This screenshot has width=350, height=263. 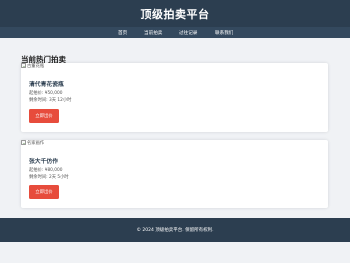 What do you see at coordinates (46, 85) in the screenshot?
I see `auction-name: 清代青花瓷瓶` at bounding box center [46, 85].